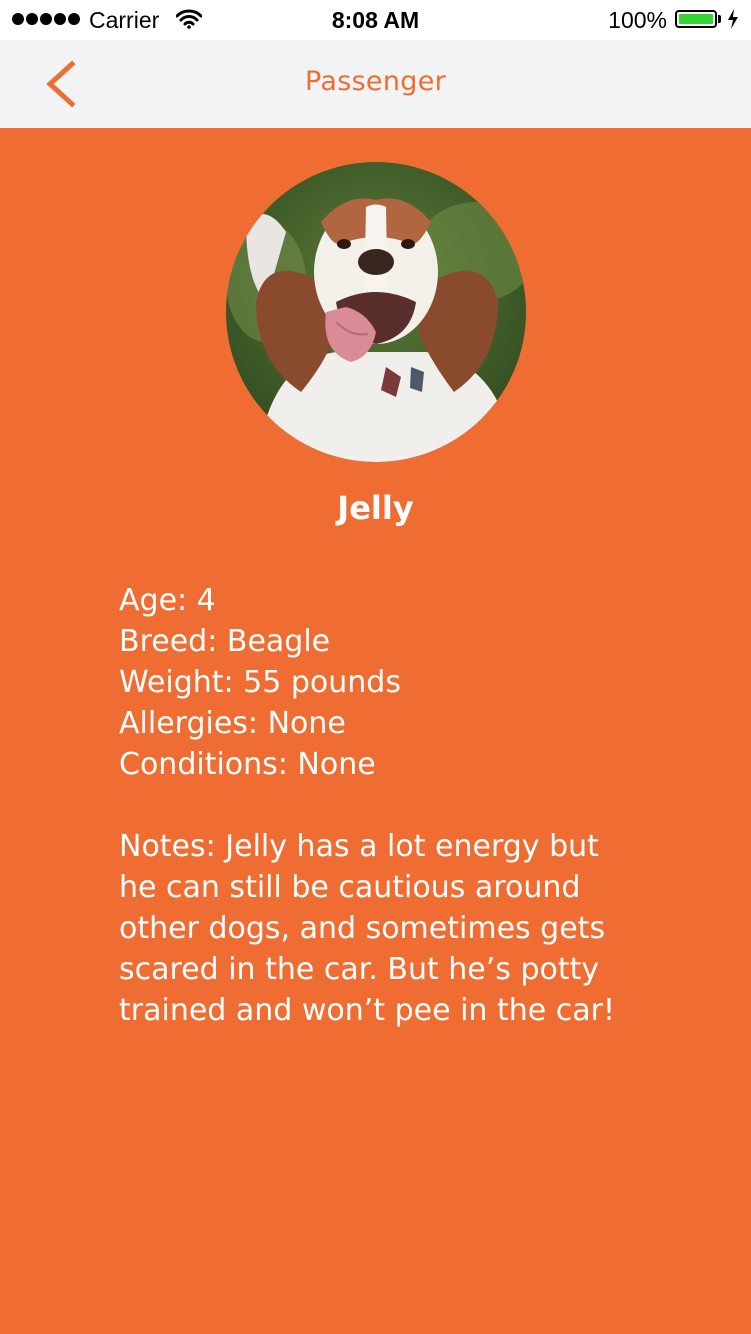 Image resolution: width=751 pixels, height=1334 pixels. What do you see at coordinates (247, 764) in the screenshot?
I see `conditions-text: Conditions: None` at bounding box center [247, 764].